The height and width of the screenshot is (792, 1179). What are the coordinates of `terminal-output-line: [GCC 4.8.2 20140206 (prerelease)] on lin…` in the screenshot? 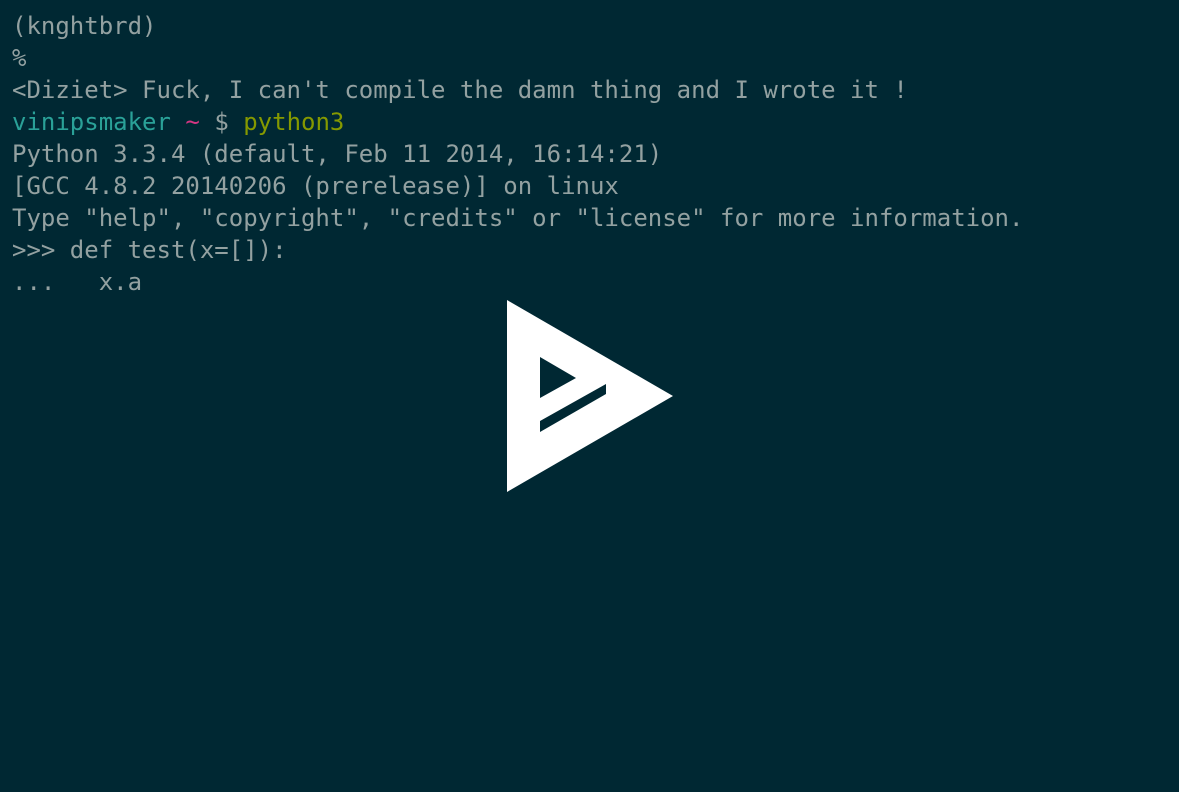 It's located at (315, 186).